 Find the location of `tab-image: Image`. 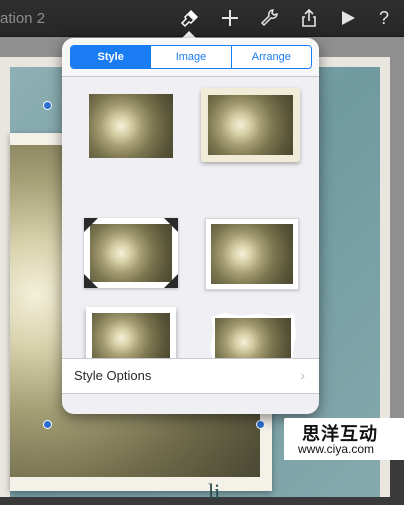

tab-image: Image is located at coordinates (191, 57).